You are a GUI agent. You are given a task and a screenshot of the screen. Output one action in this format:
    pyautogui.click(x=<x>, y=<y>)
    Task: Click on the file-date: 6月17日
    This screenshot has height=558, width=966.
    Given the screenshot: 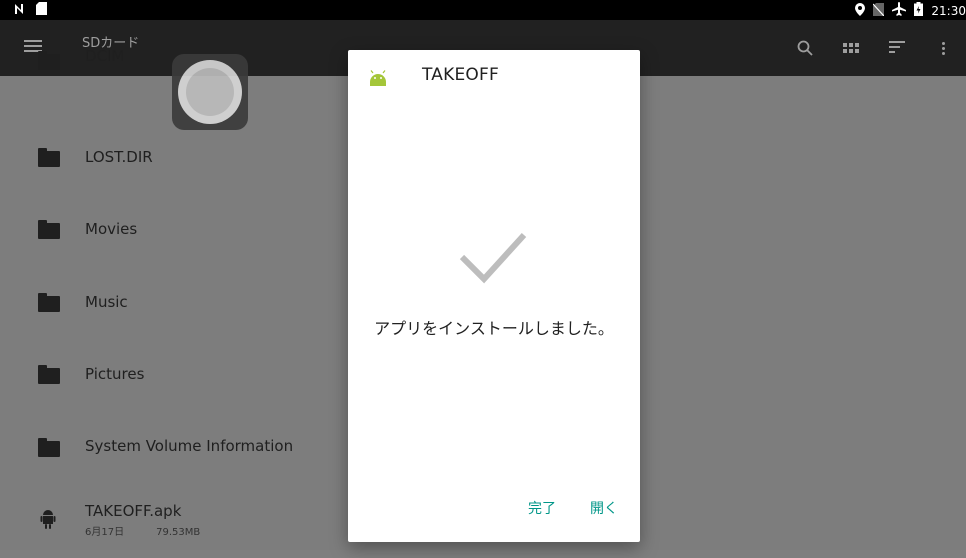 What is the action you would take?
    pyautogui.click(x=105, y=532)
    